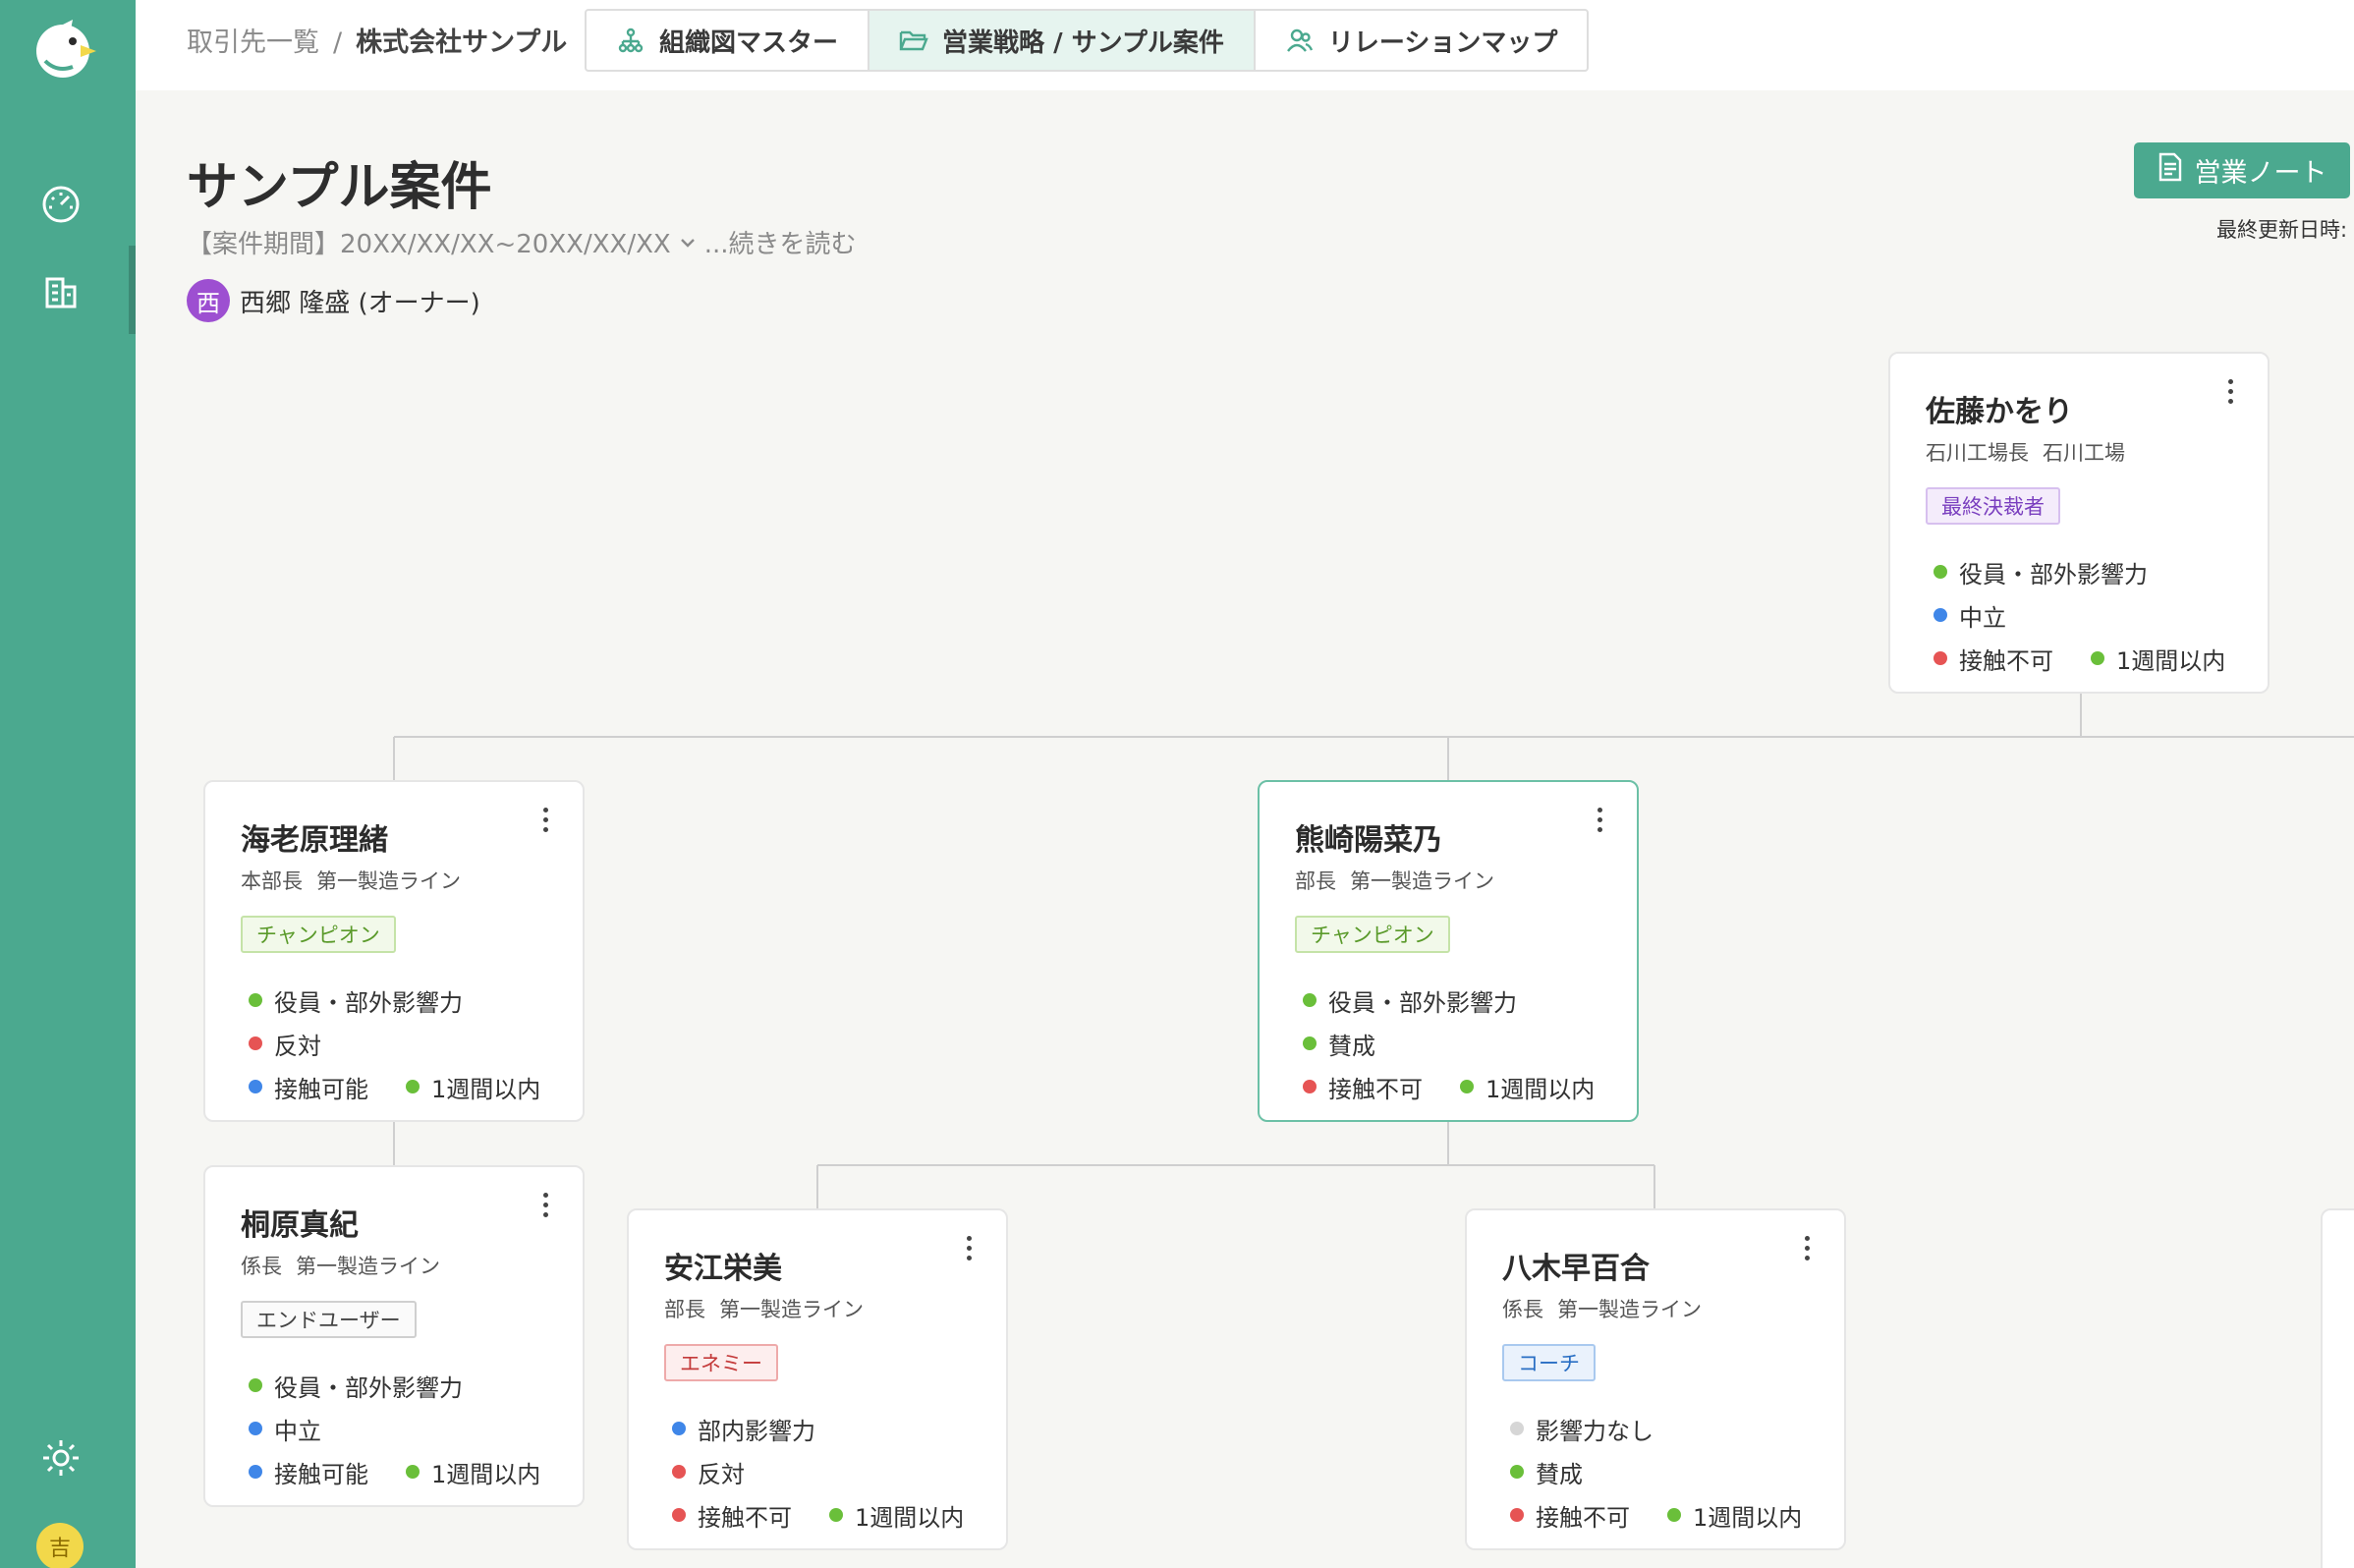 This screenshot has width=2354, height=1568. I want to click on person-role: 本部長 第一製造ライン, so click(351, 881).